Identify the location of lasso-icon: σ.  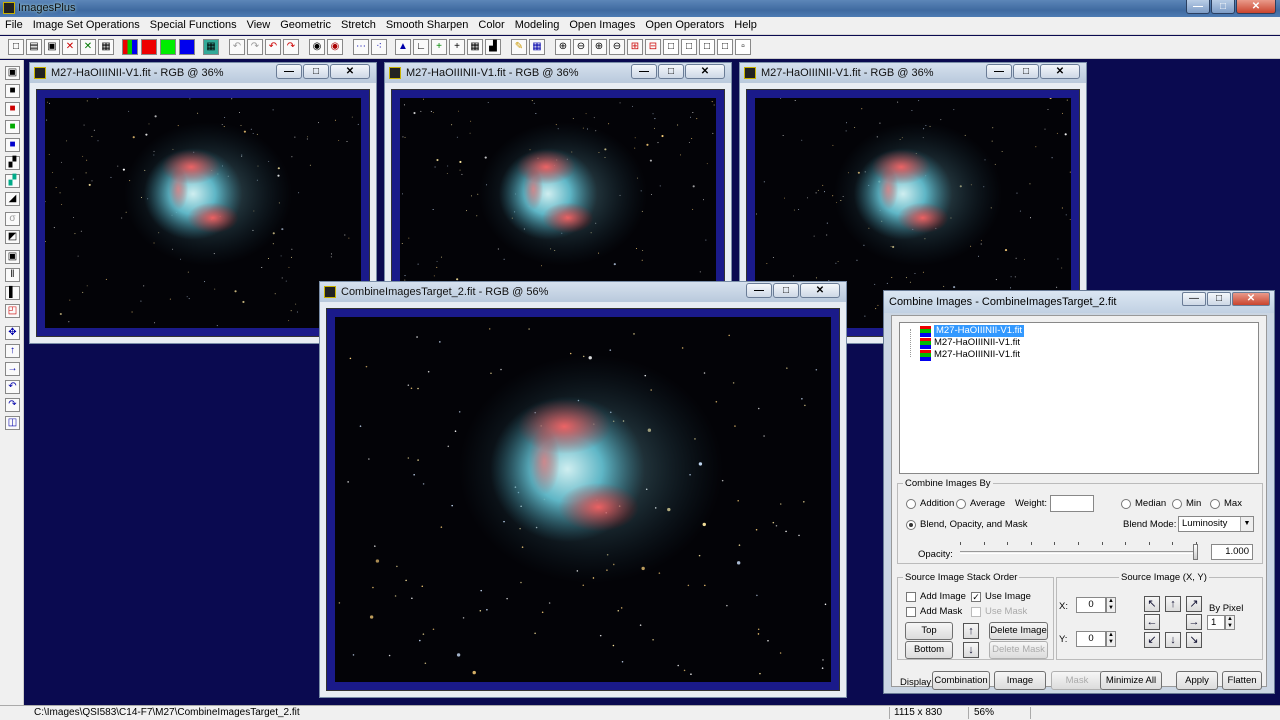
(12, 219).